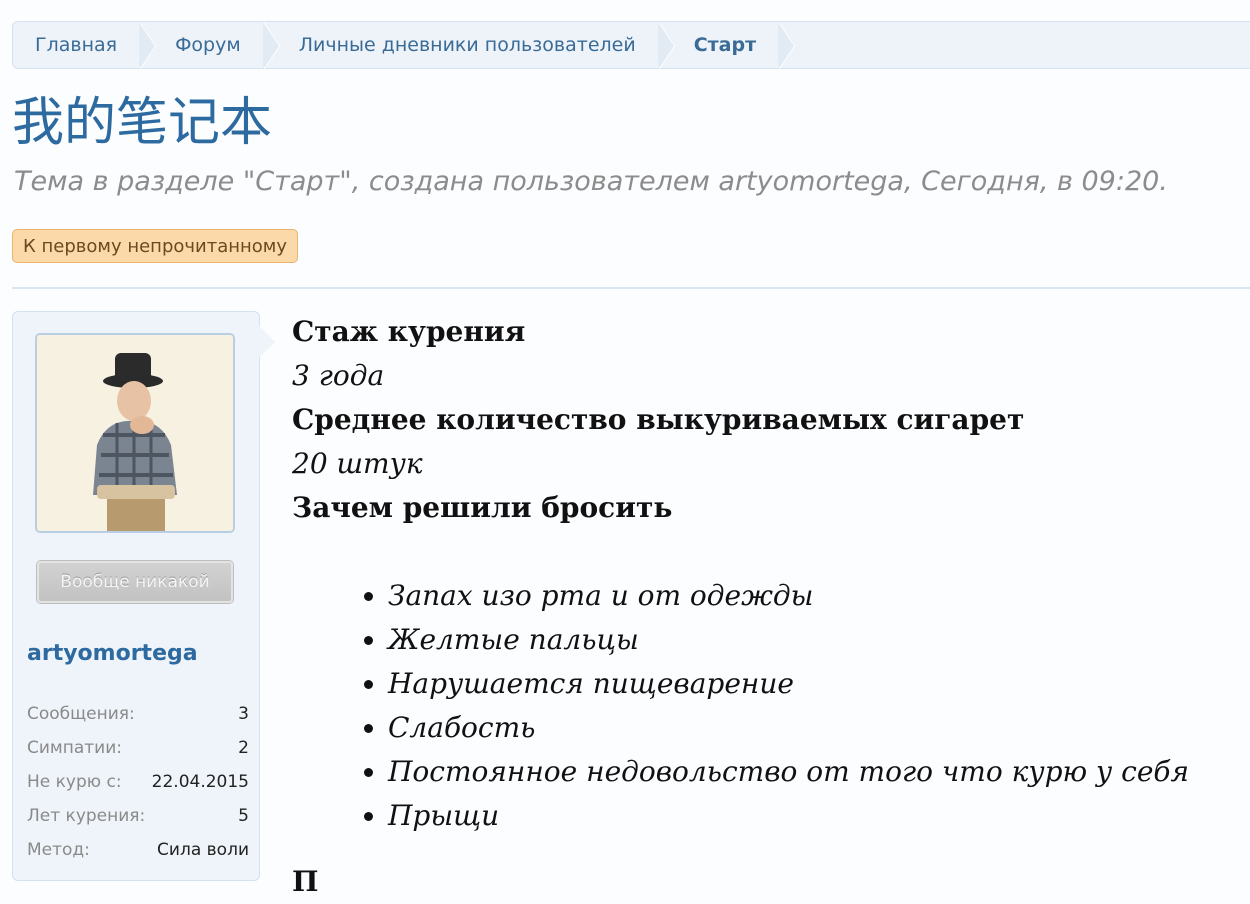 This screenshot has width=1250, height=904. I want to click on stat-label: Не курю с:, so click(74, 782).